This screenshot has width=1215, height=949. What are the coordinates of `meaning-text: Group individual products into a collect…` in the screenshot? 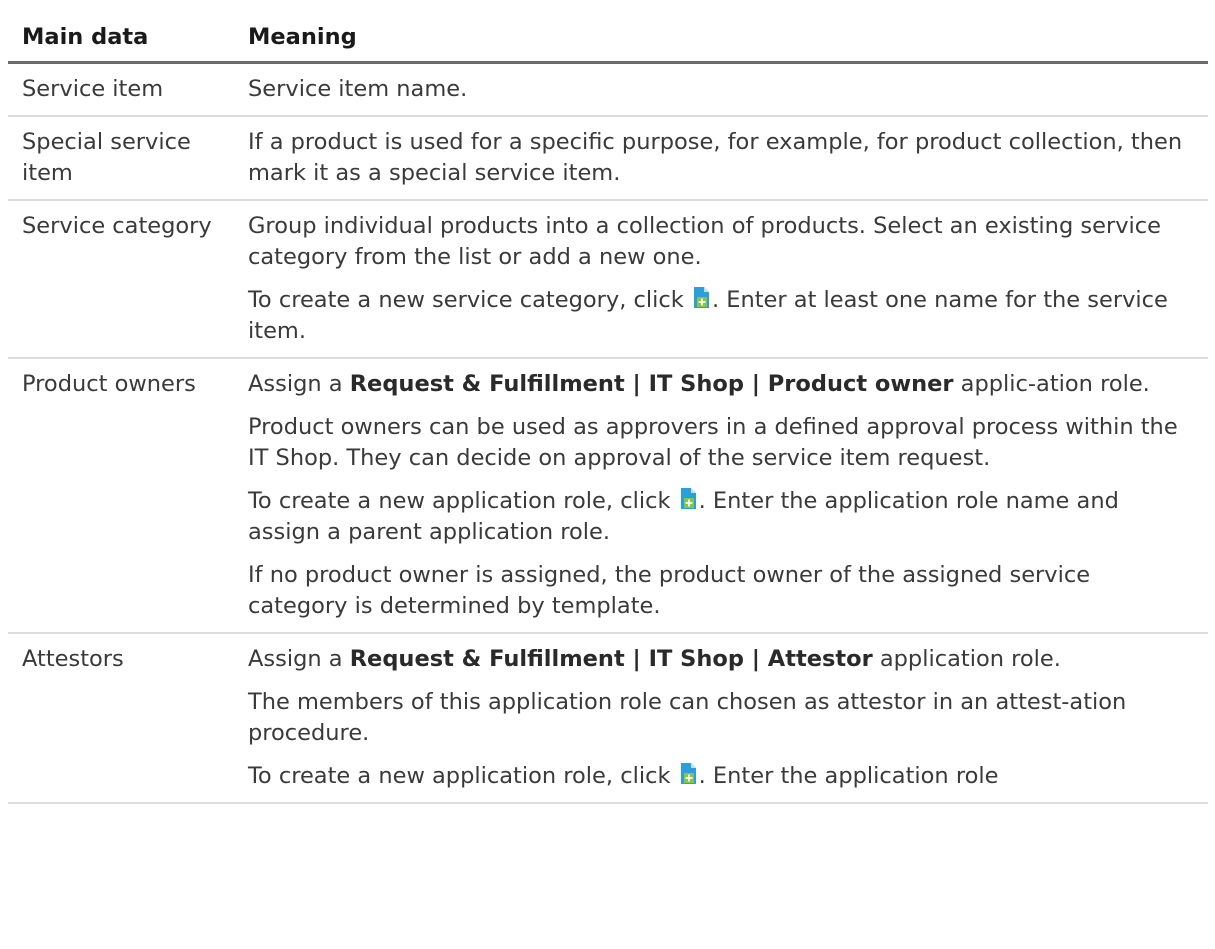 It's located at (704, 241).